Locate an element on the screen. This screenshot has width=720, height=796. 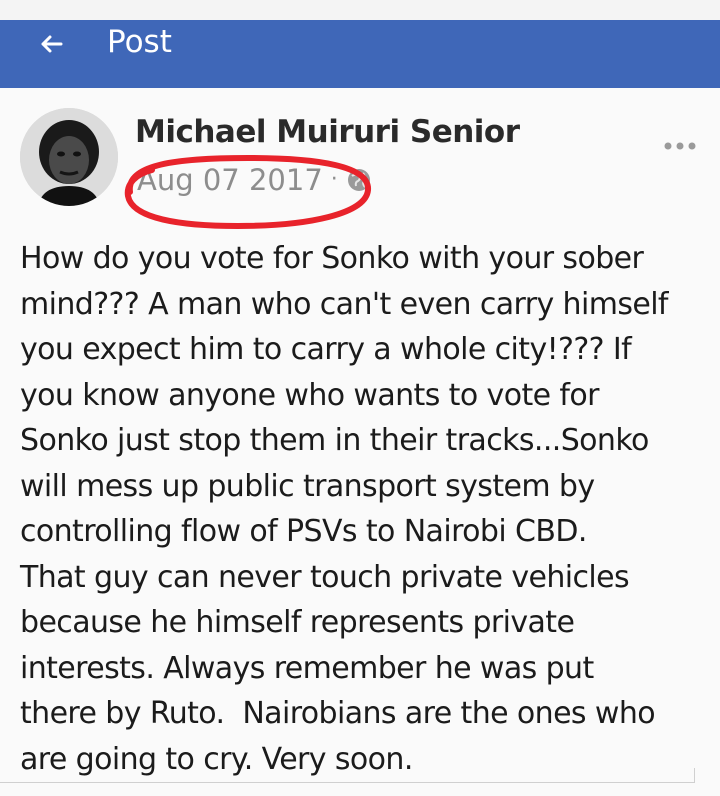
post-meta: Aug 07 2017 · is located at coordinates (254, 180).